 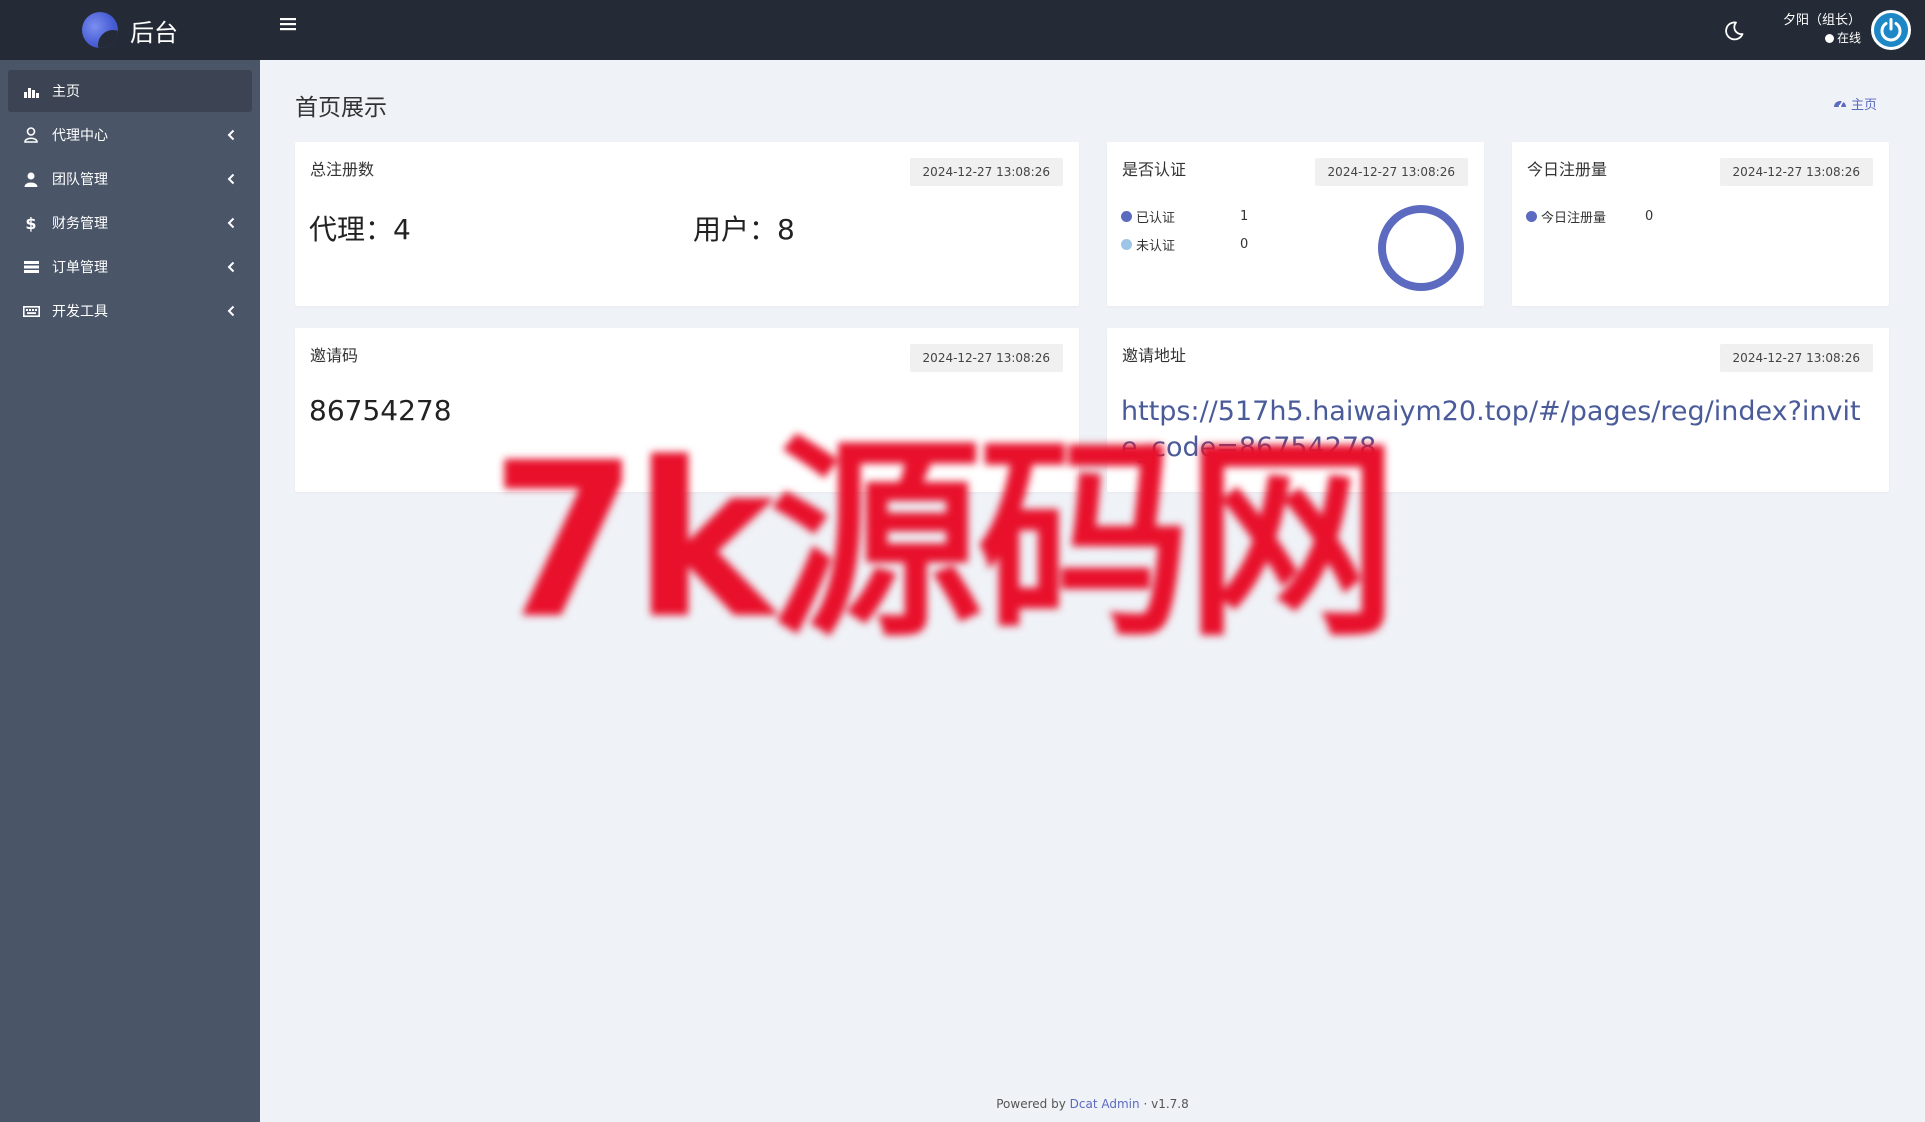 I want to click on dcat-admin-link: Dcat Admin, so click(x=1105, y=1104).